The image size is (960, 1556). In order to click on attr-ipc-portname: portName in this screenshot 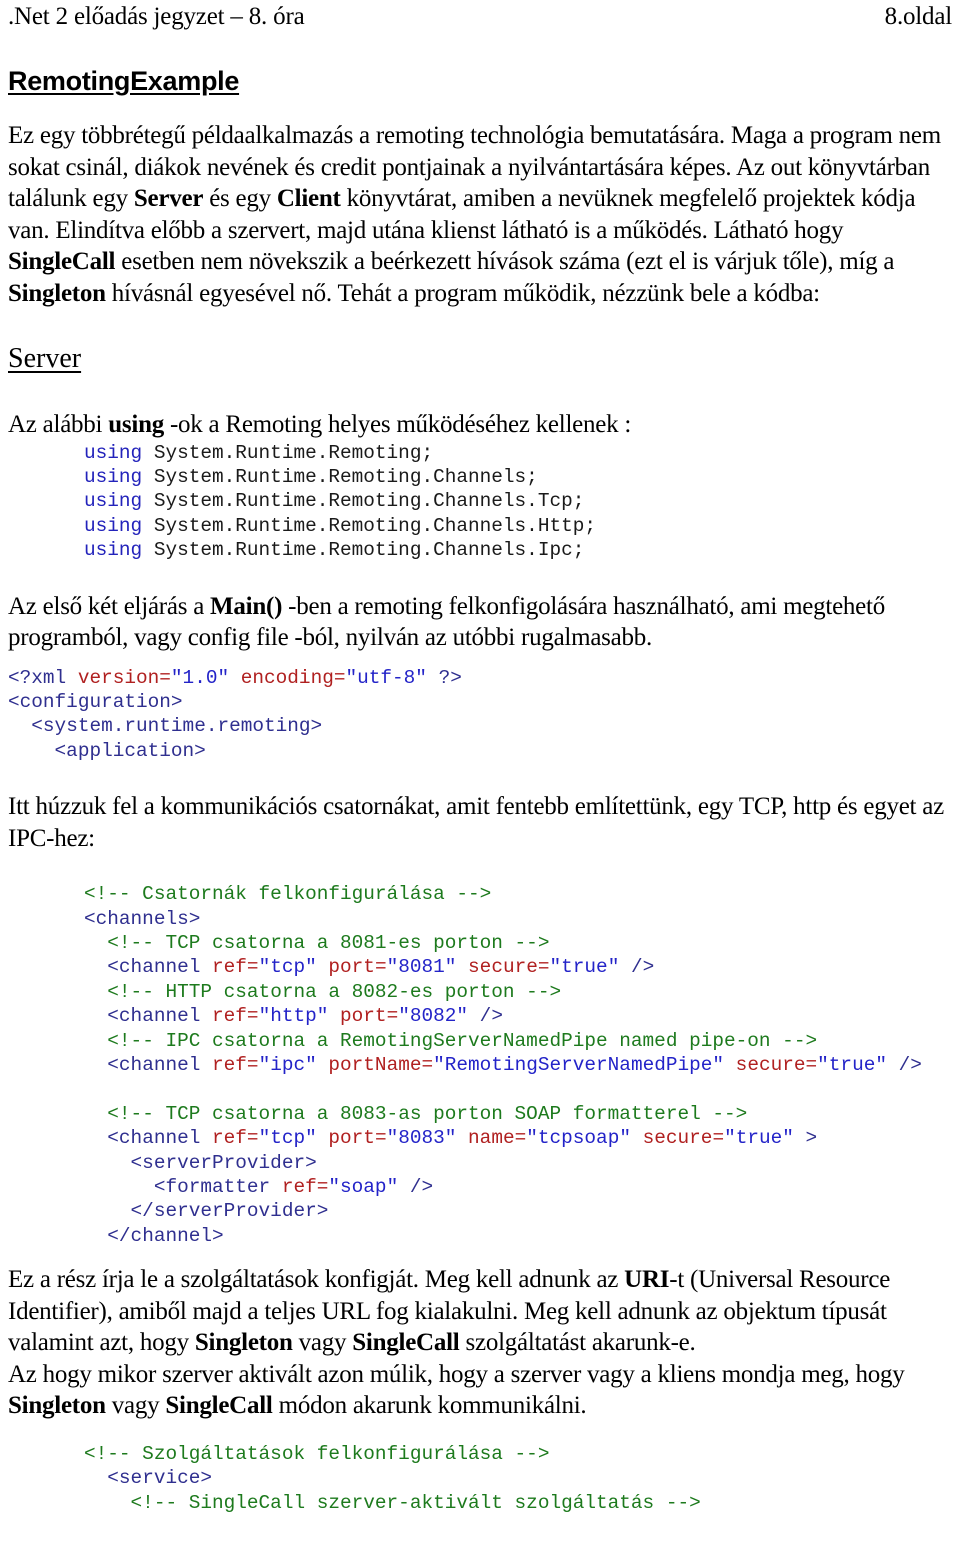, I will do `click(369, 1065)`.